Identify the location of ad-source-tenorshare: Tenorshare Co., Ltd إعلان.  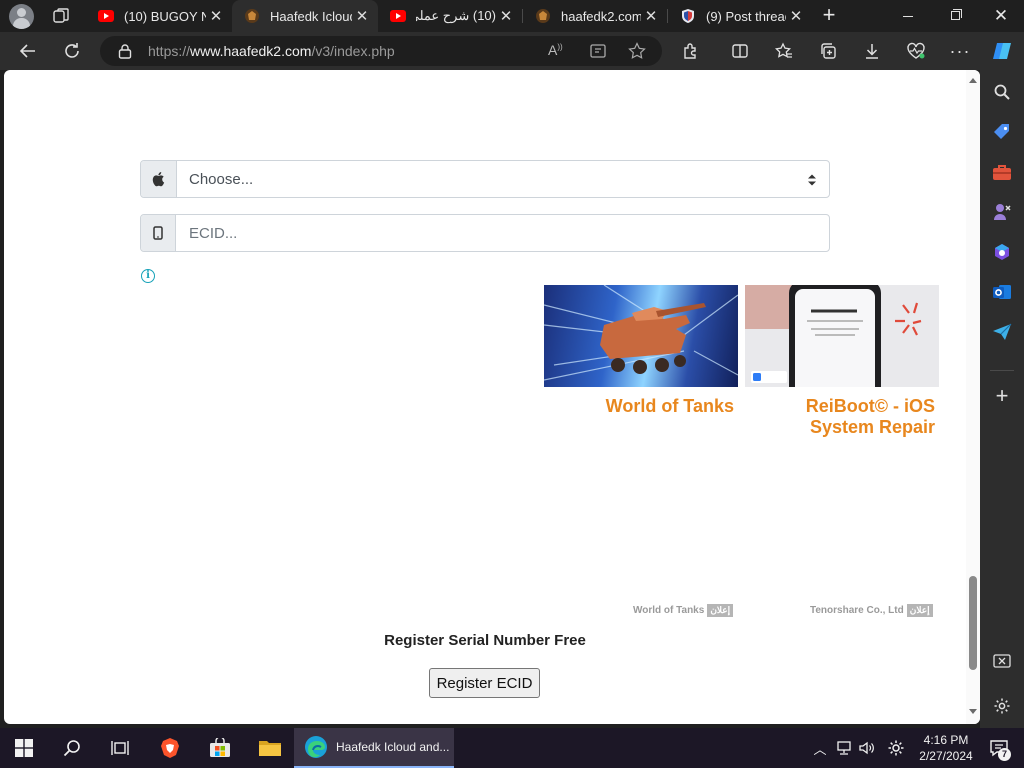
(871, 610).